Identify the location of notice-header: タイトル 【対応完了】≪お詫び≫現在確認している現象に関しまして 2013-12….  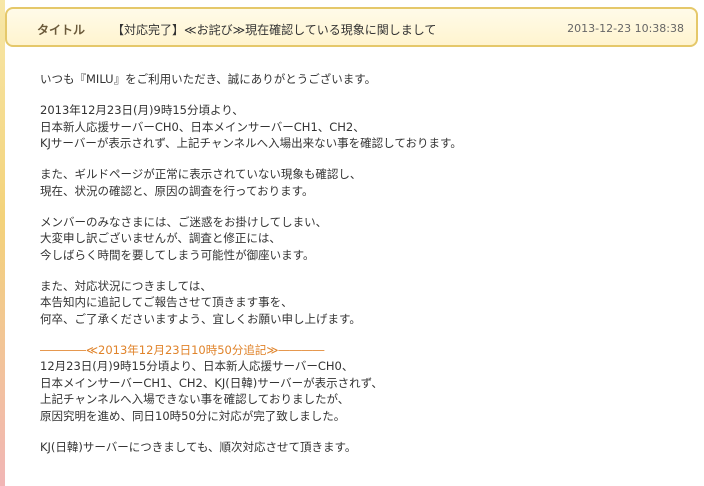
(351, 27).